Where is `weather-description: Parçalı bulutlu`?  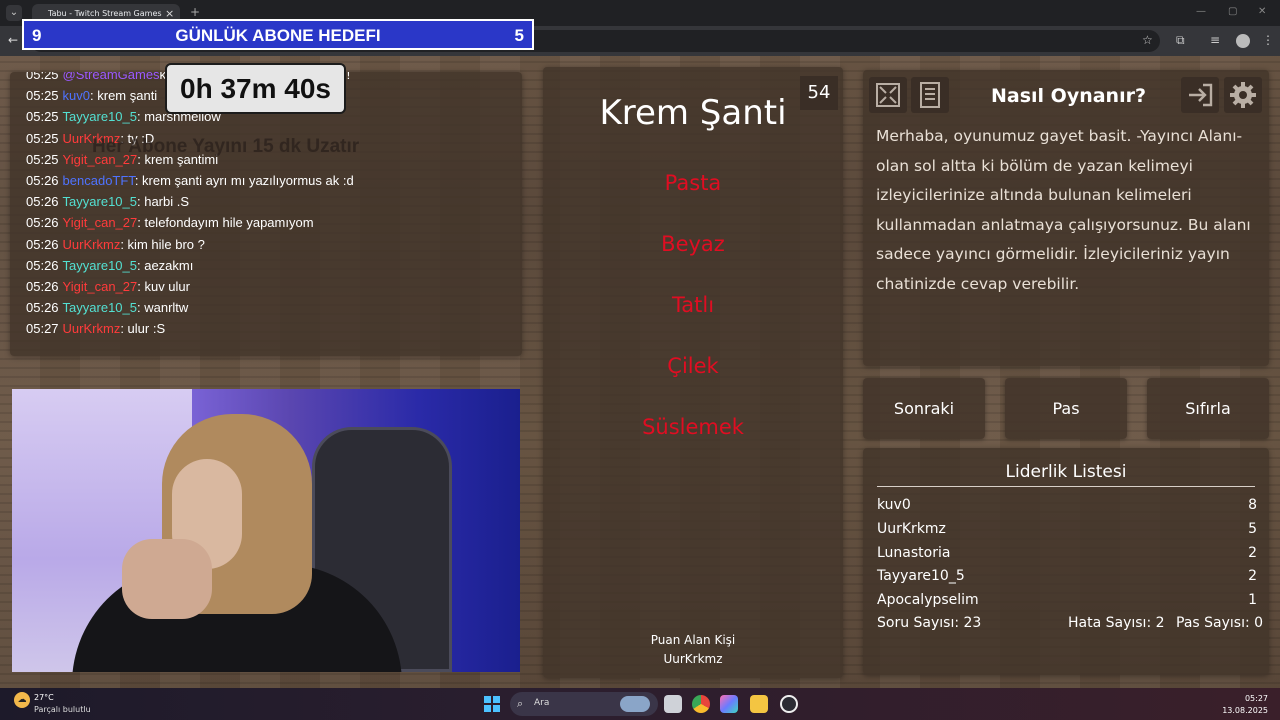
weather-description: Parçalı bulutlu is located at coordinates (62, 709).